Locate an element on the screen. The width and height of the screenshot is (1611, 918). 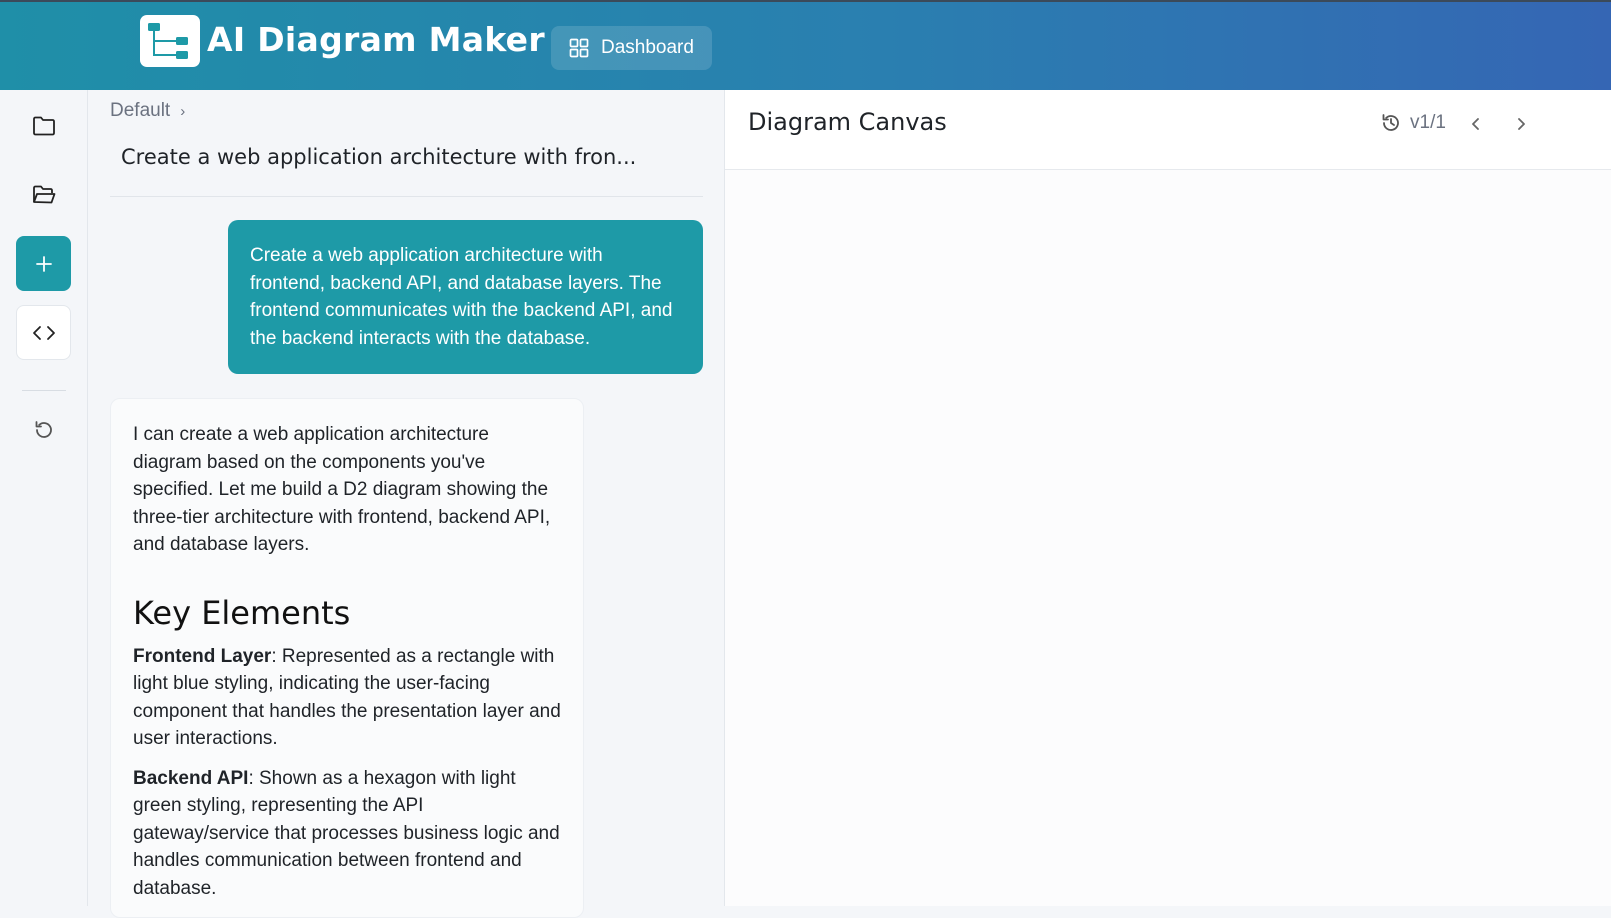
new-diagram-button is located at coordinates (43, 263).